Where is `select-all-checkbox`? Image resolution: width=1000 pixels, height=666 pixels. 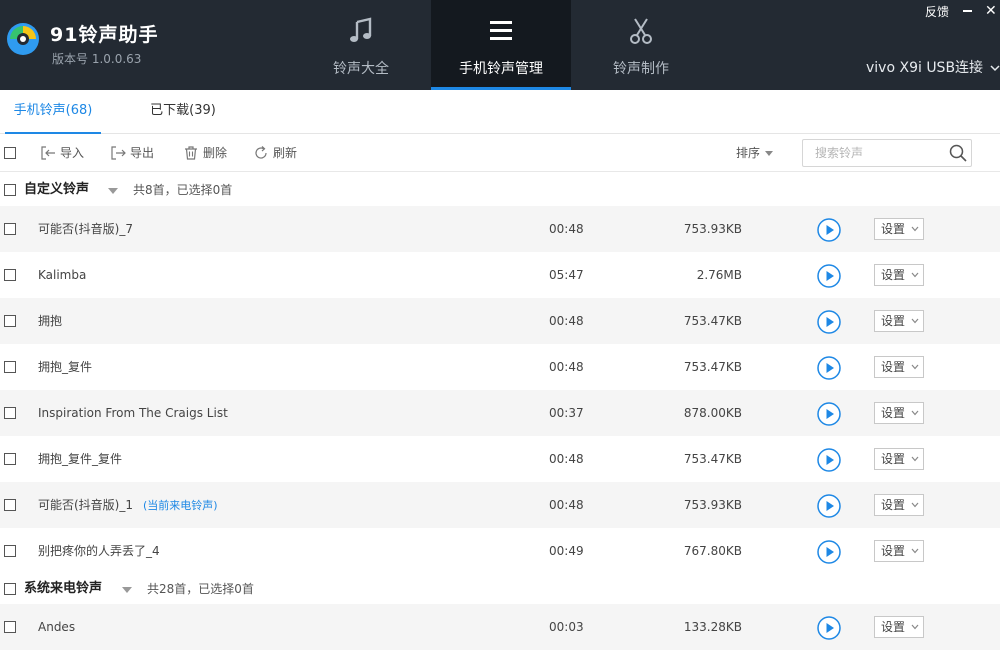
select-all-checkbox is located at coordinates (10, 153).